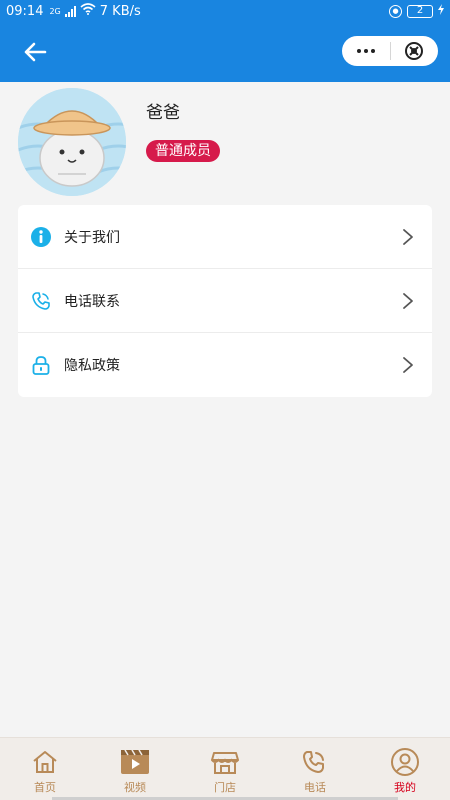  What do you see at coordinates (120, 11) in the screenshot?
I see `network-speed: 7 KB/s` at bounding box center [120, 11].